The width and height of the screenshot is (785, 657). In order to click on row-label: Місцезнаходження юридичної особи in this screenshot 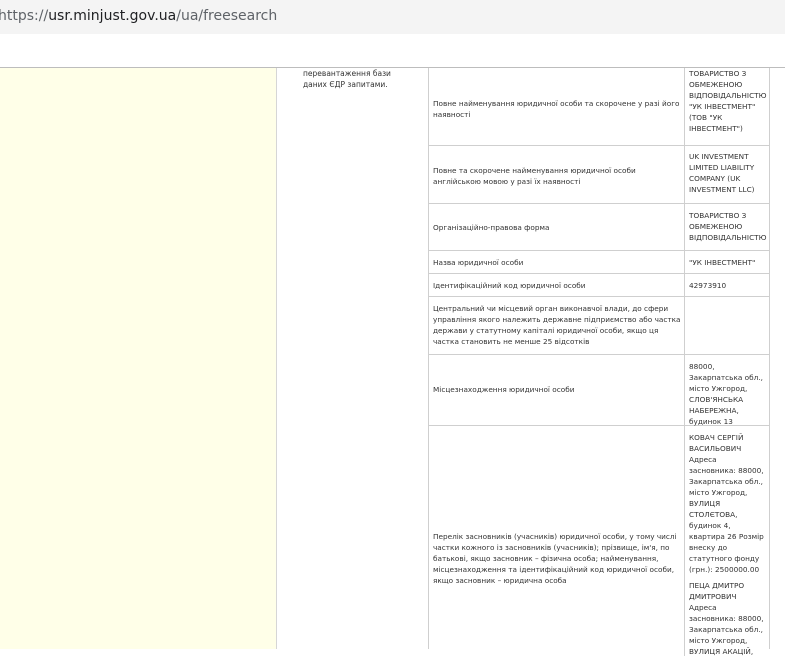, I will do `click(504, 389)`.